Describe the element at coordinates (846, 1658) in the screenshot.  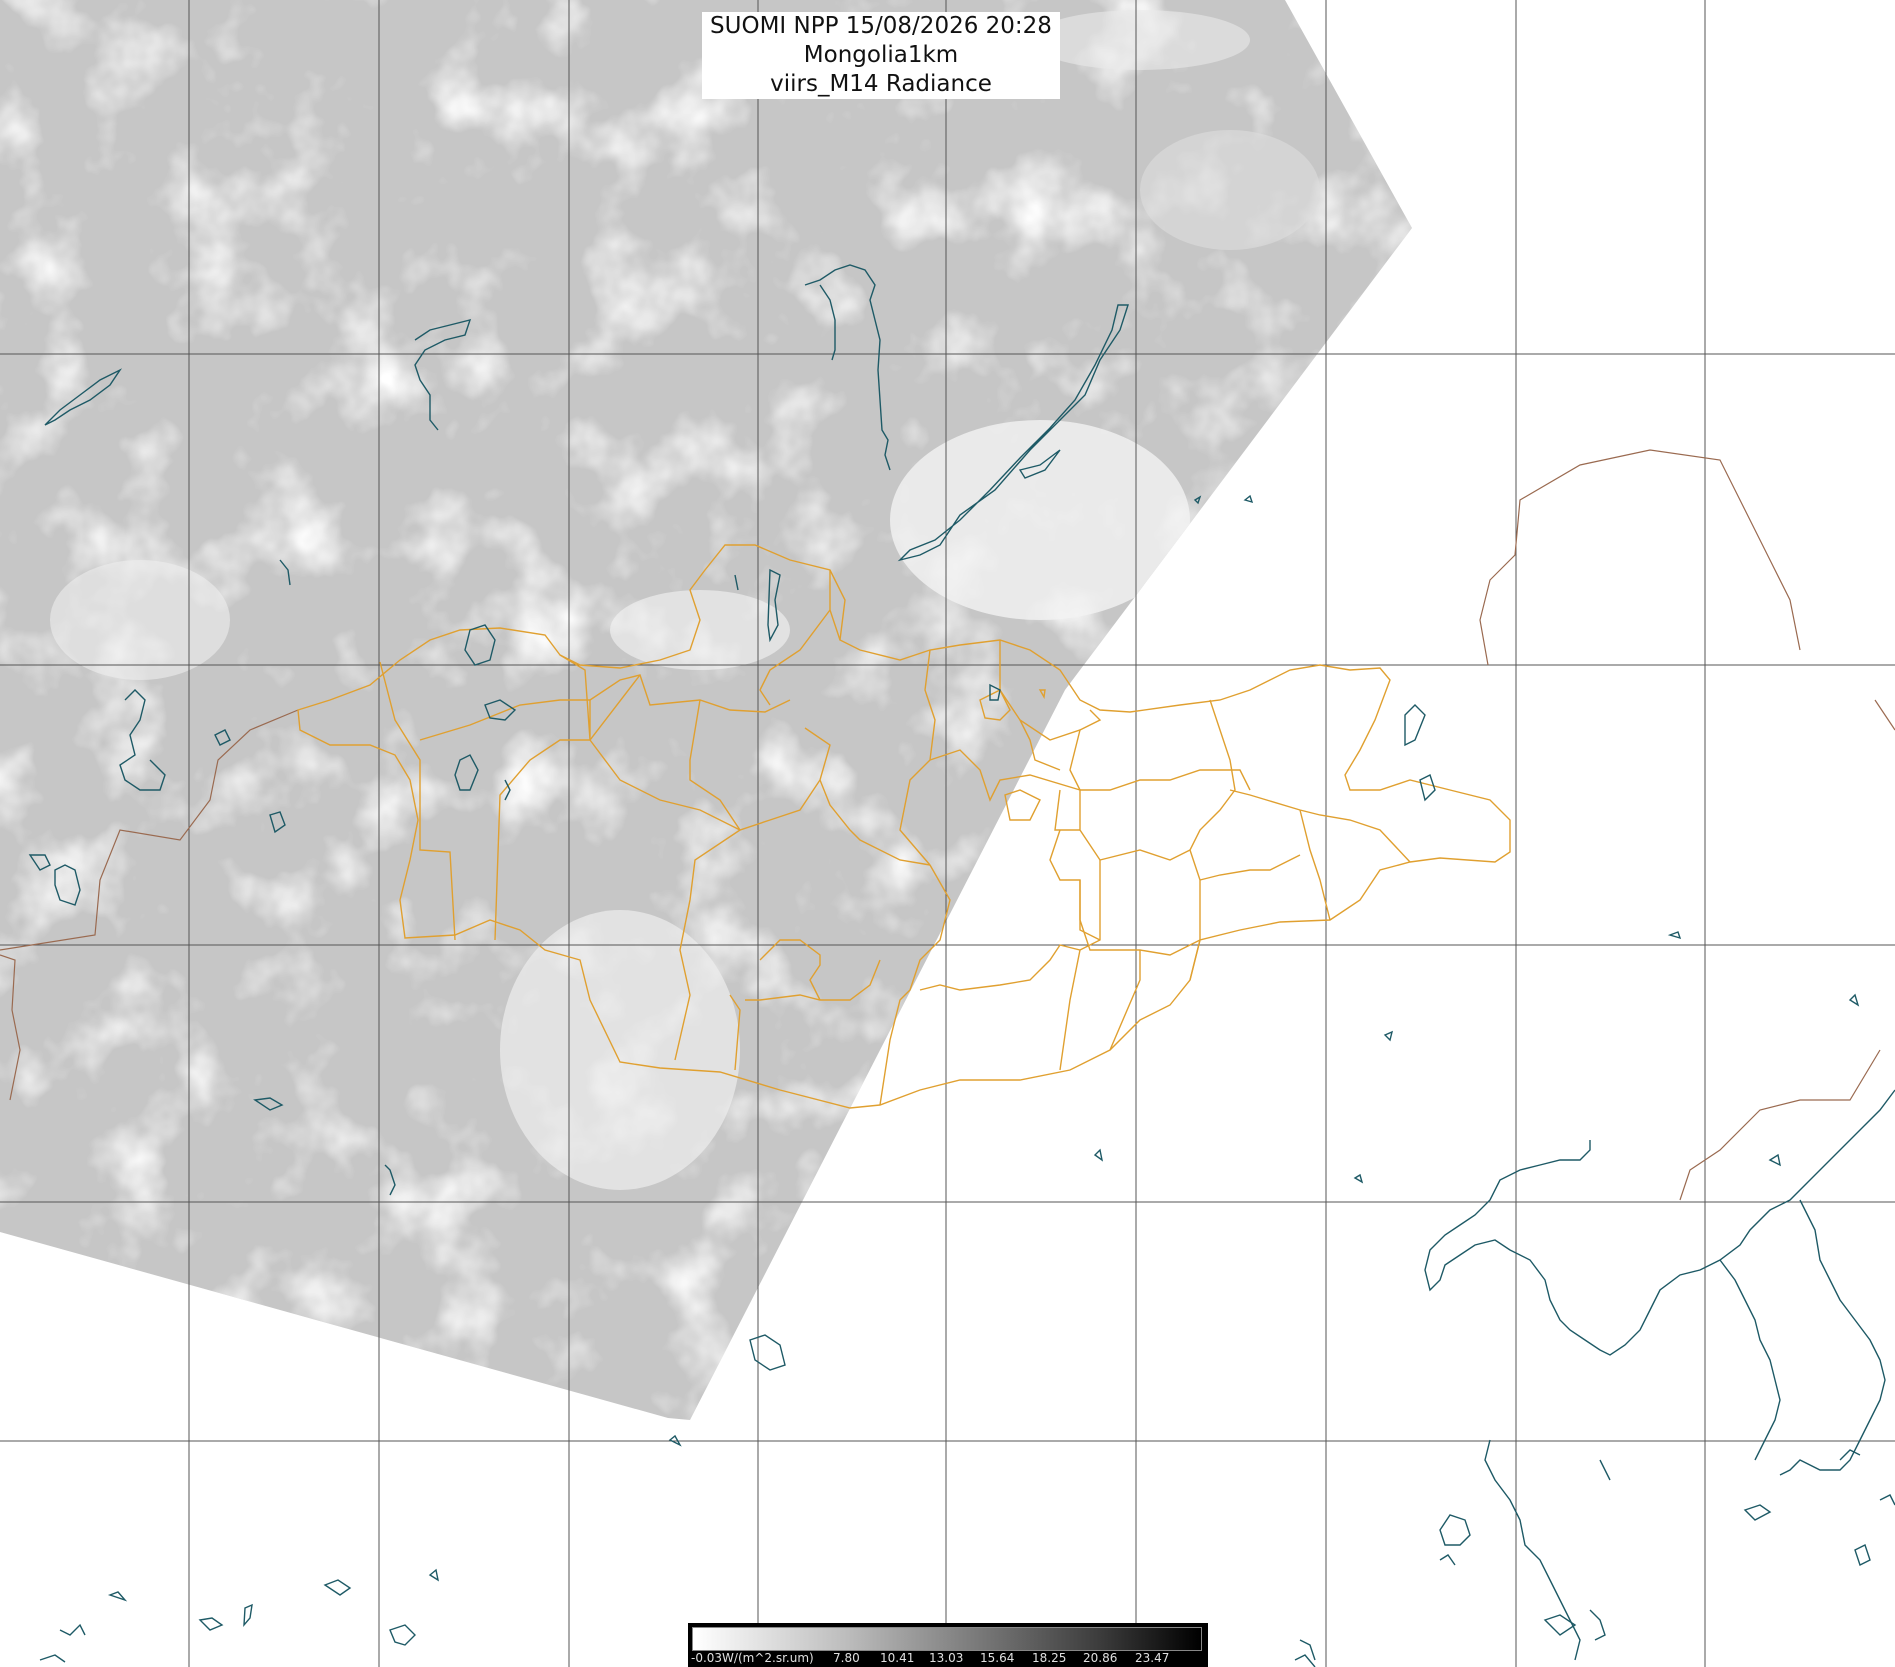
I see `colorbar-tick: 7.80` at that location.